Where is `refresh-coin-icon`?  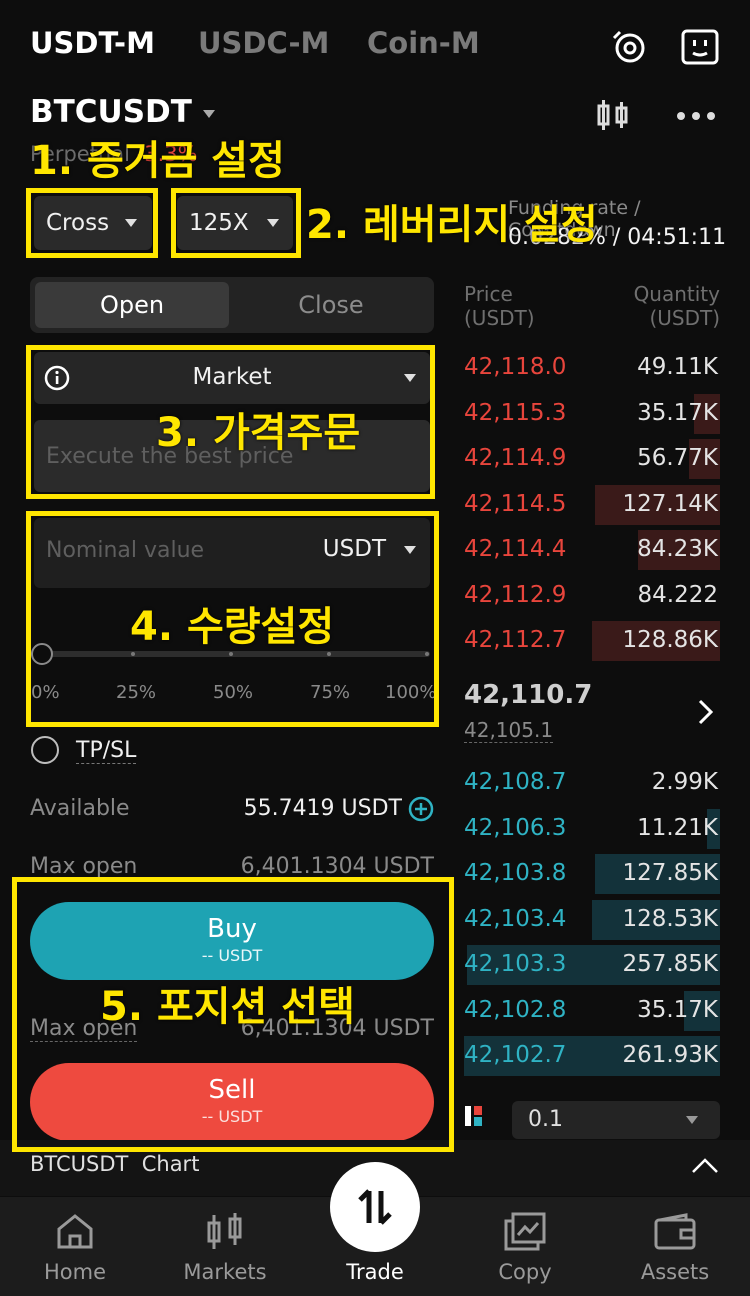 refresh-coin-icon is located at coordinates (628, 46).